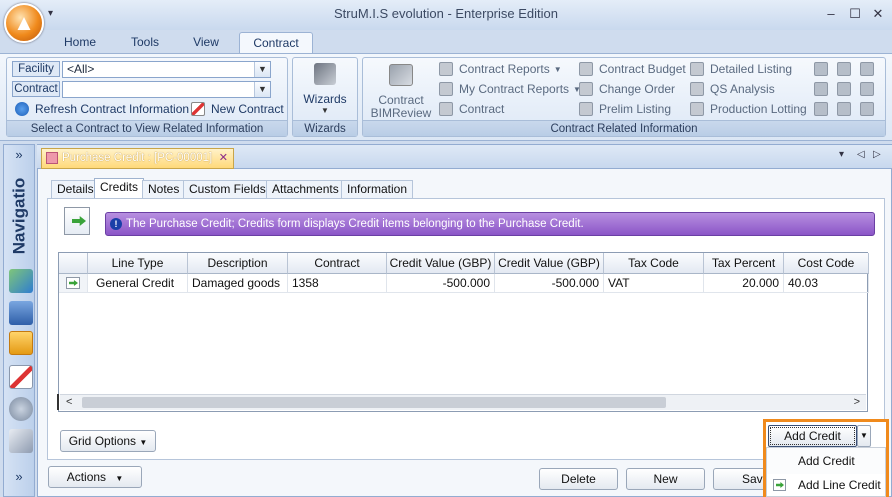  I want to click on column-header-tax-percent: Tax Percent, so click(744, 263).